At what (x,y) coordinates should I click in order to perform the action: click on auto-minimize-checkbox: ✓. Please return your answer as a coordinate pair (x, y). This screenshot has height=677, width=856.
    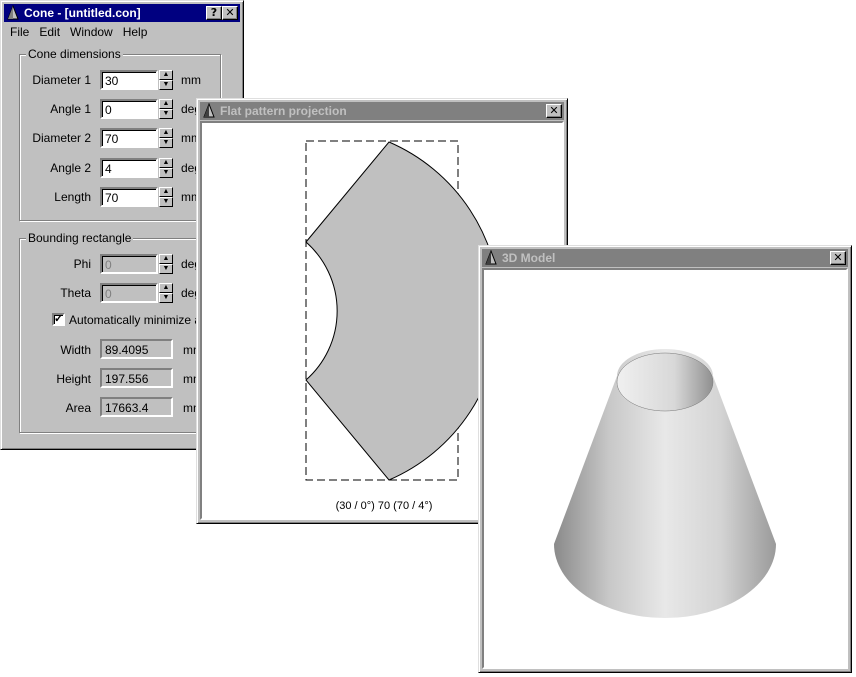
    Looking at the image, I should click on (58, 319).